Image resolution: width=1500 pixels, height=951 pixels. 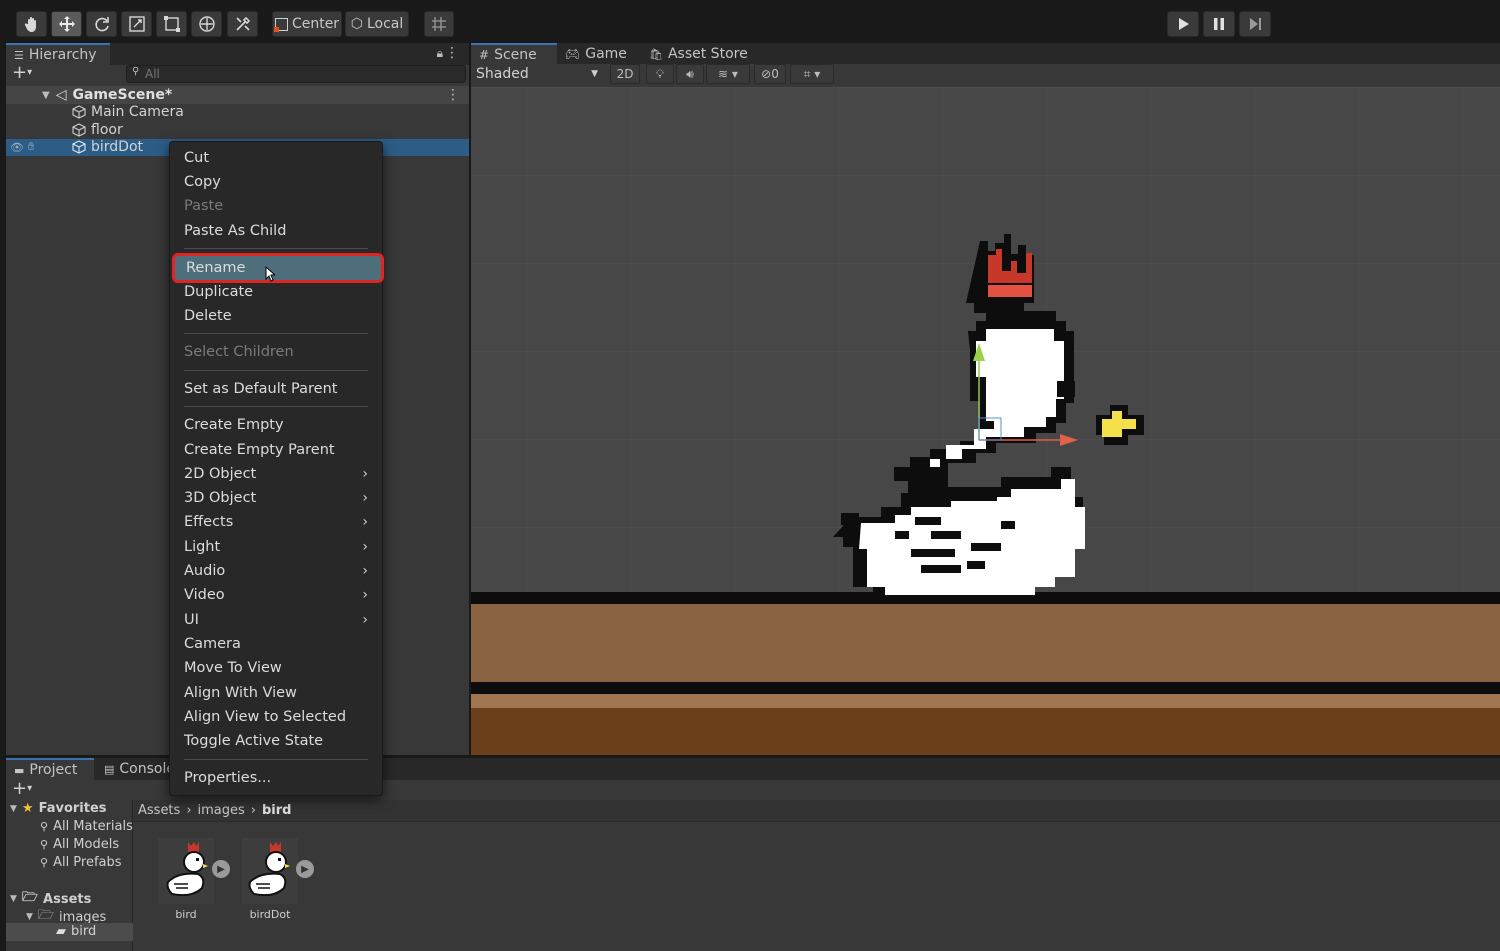 I want to click on favorite-label: All Models, so click(x=86, y=844).